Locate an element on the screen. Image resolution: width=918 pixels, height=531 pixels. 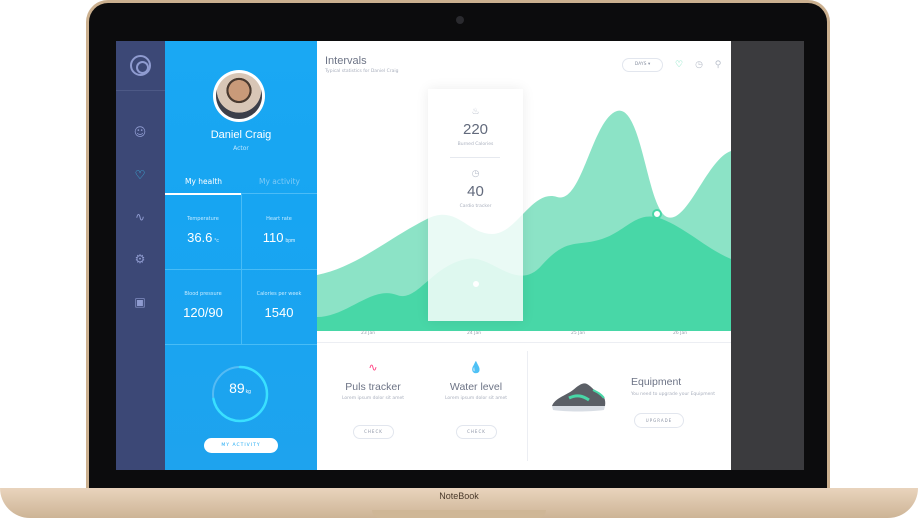
user-icon: ☺ is located at coordinates (140, 132).